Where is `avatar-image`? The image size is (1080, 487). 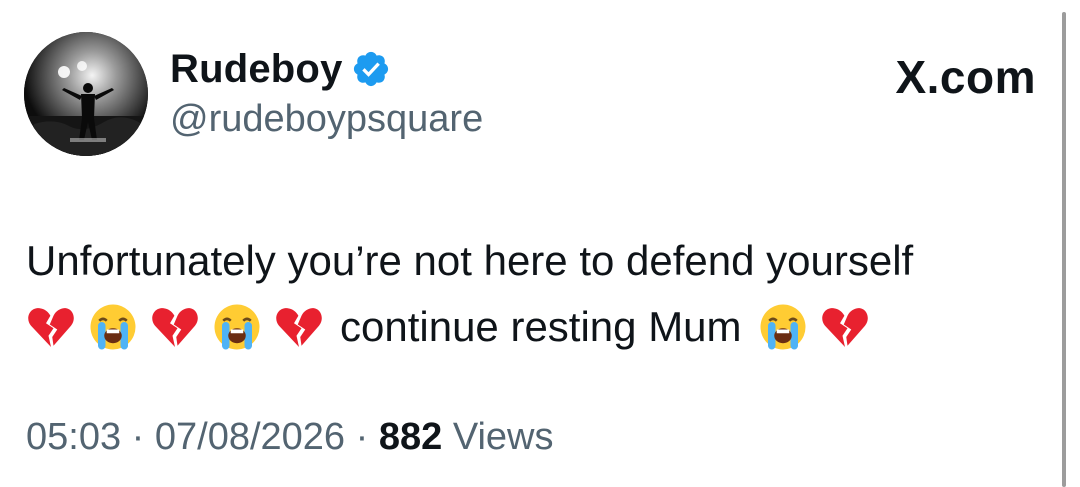
avatar-image is located at coordinates (86, 94).